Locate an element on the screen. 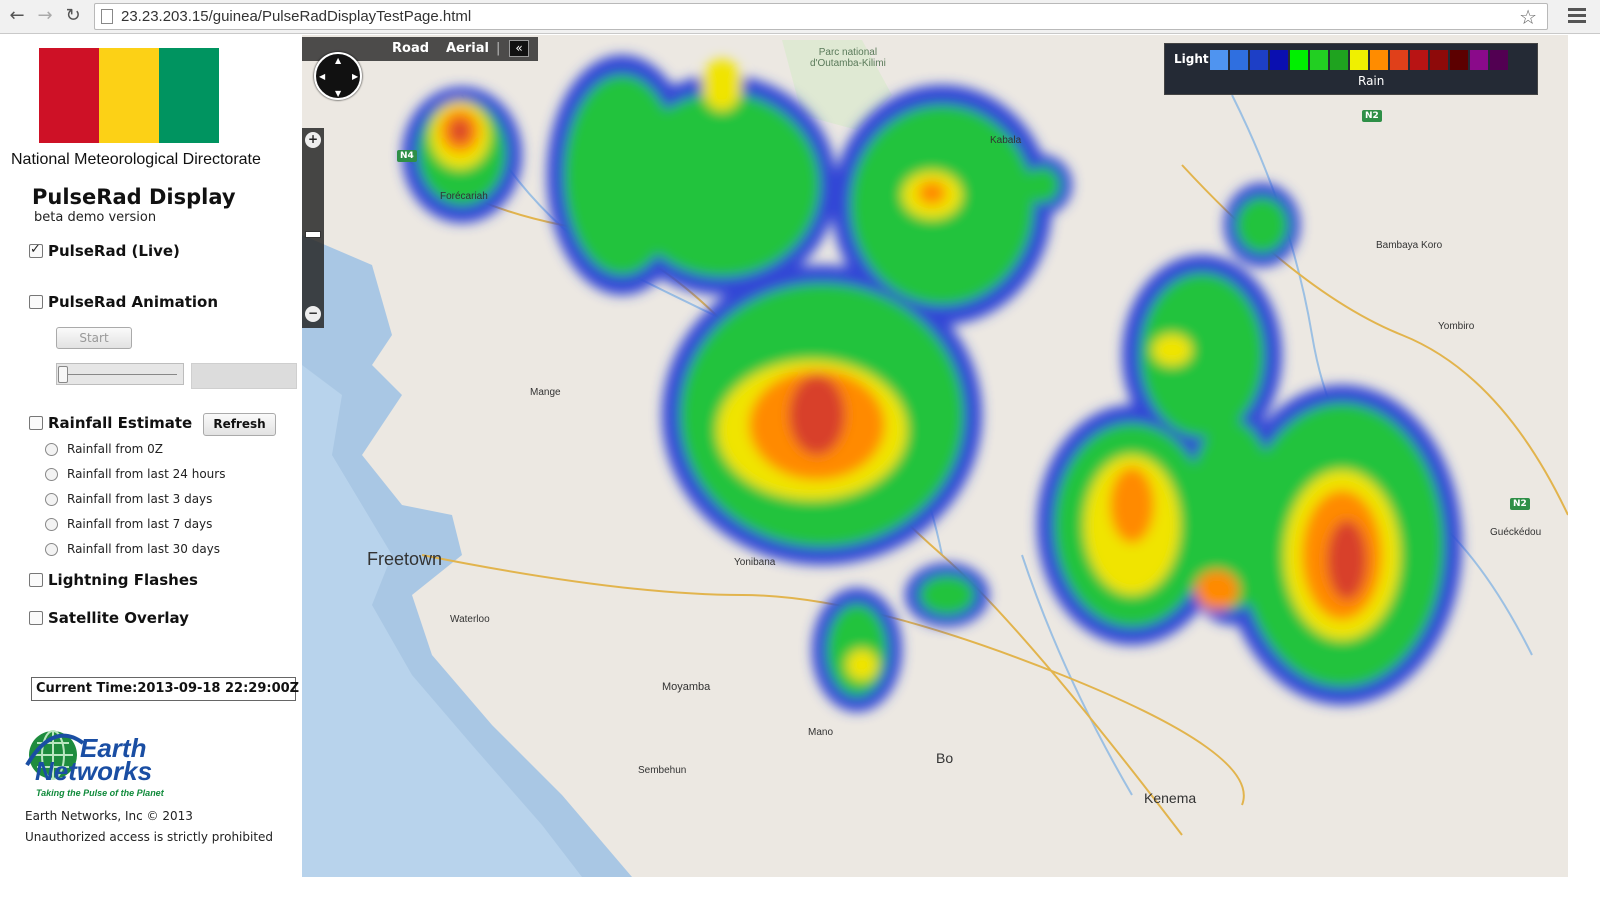 This screenshot has width=1600, height=897. lightning-option: Lightning Flashes is located at coordinates (113, 580).